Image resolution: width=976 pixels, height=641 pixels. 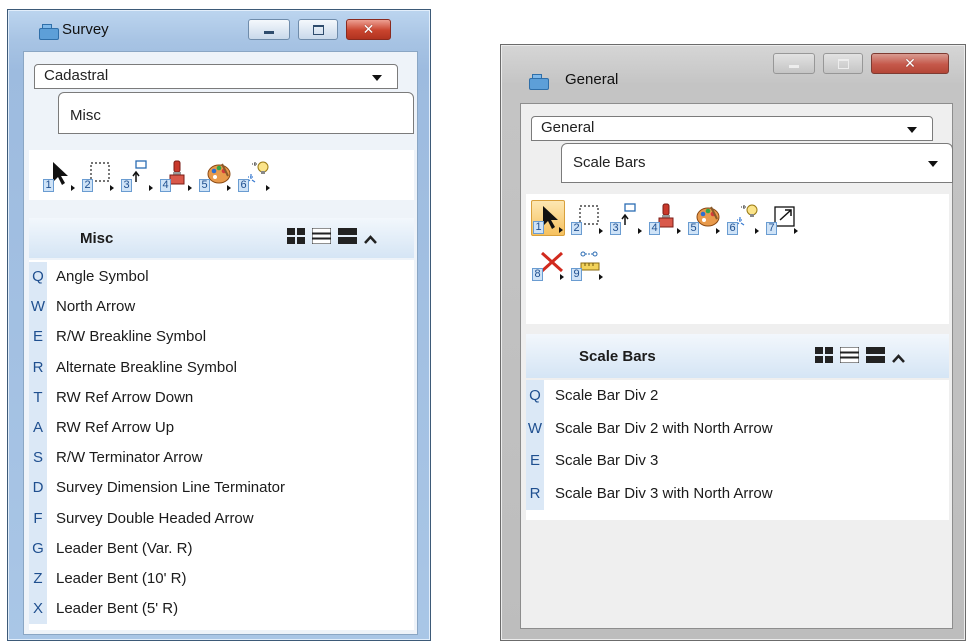 What do you see at coordinates (737, 356) in the screenshot?
I see `general-section-header: Scale Bars` at bounding box center [737, 356].